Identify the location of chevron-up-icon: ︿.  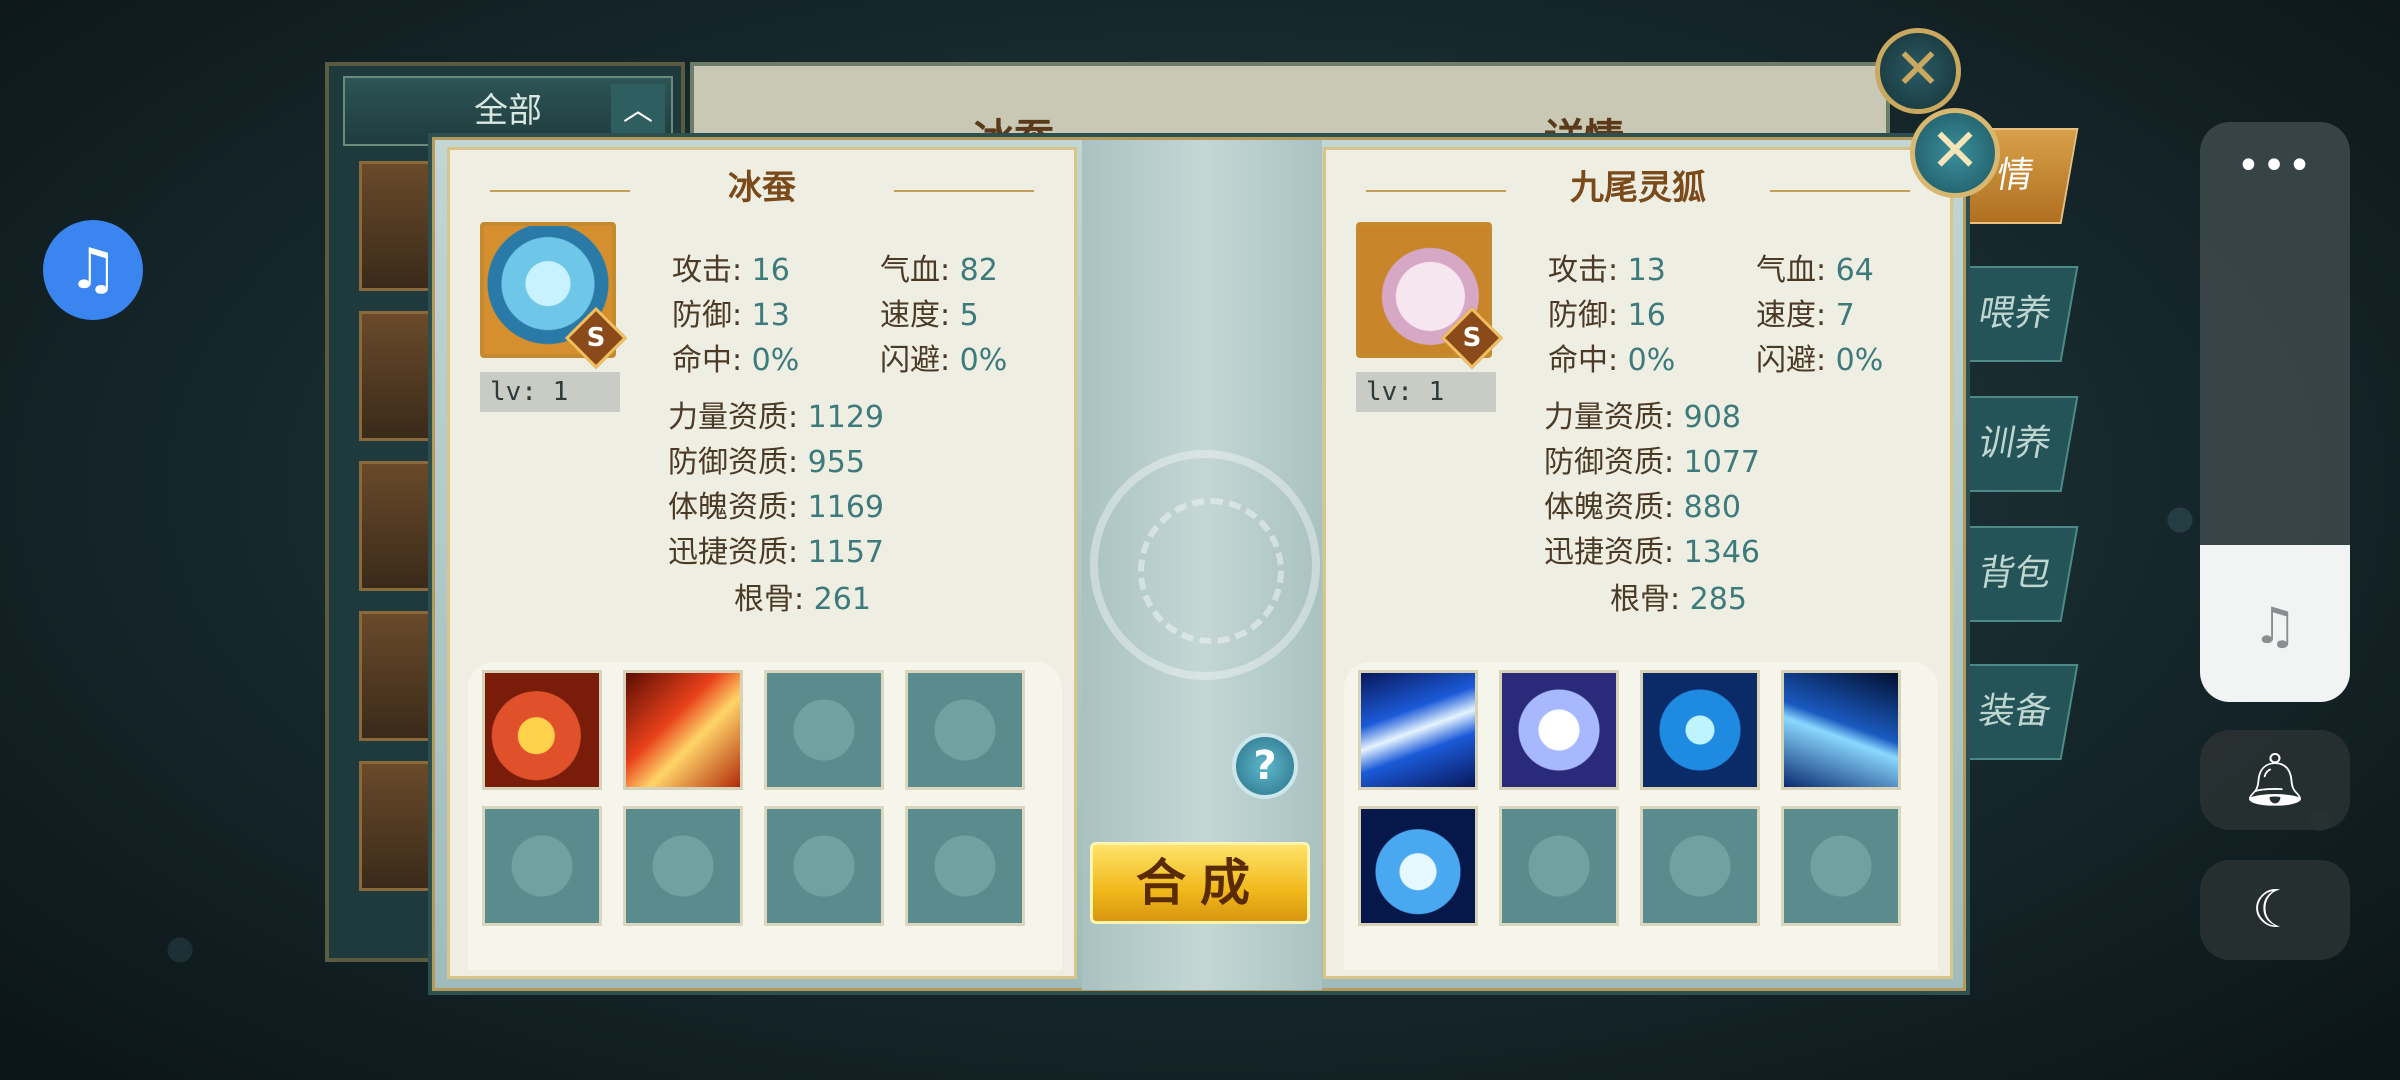
(638, 111).